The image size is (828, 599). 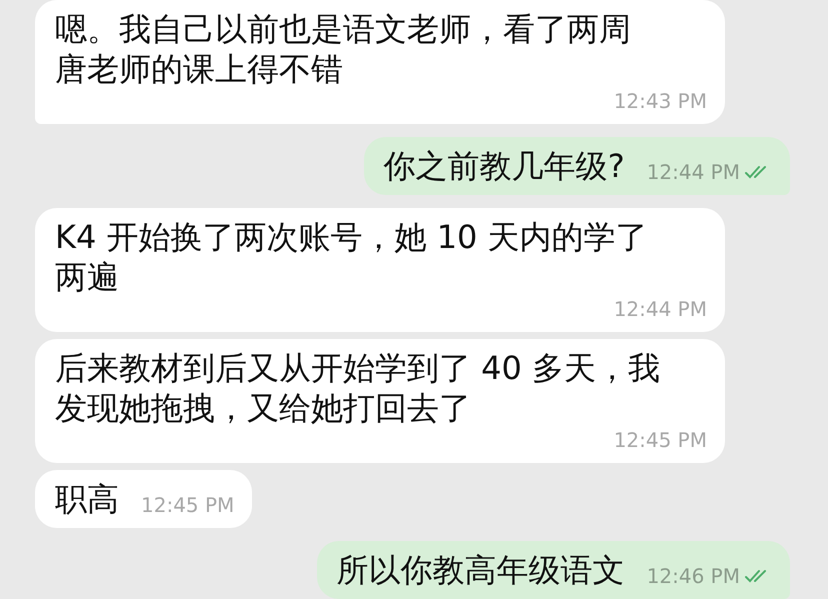 I want to click on message-time: 12:43 PM, so click(x=660, y=101).